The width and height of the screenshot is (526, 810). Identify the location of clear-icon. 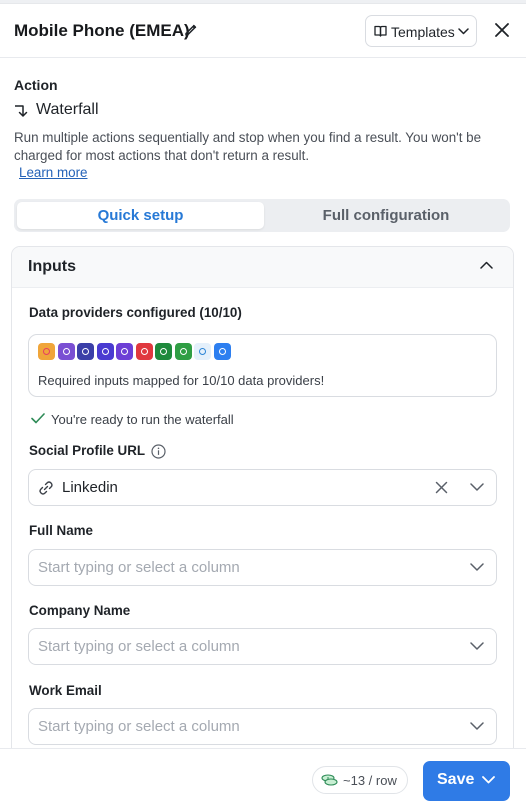
(441, 487).